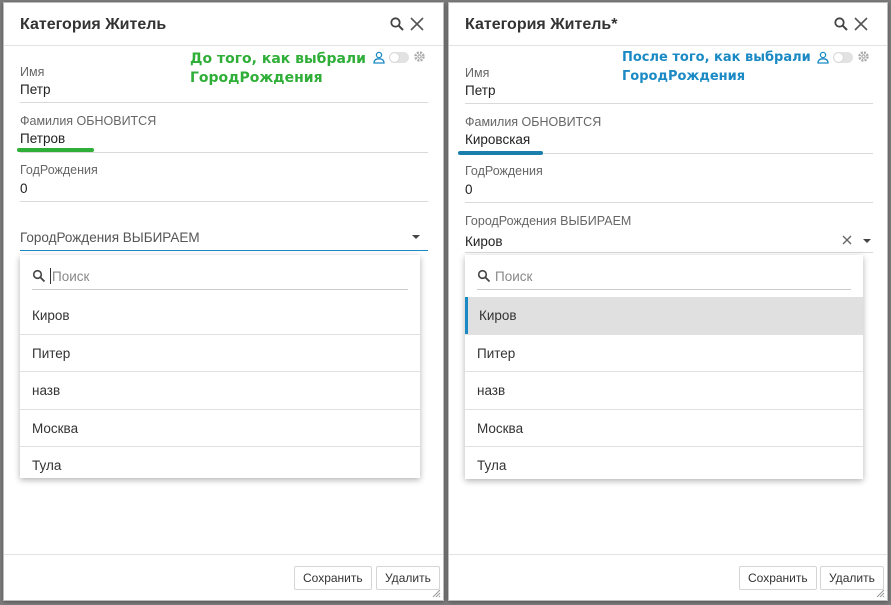  Describe the element at coordinates (668, 24) in the screenshot. I see `dialog-header: Категория Житель*` at that location.